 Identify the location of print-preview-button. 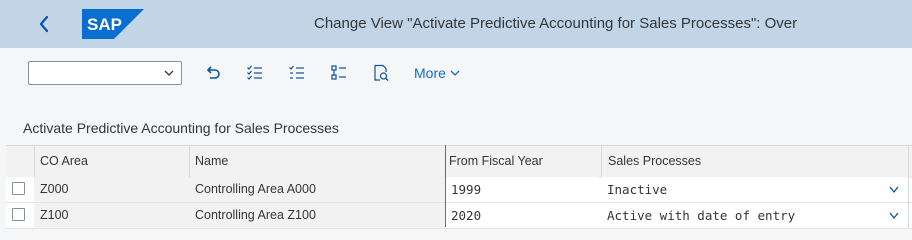
(381, 73).